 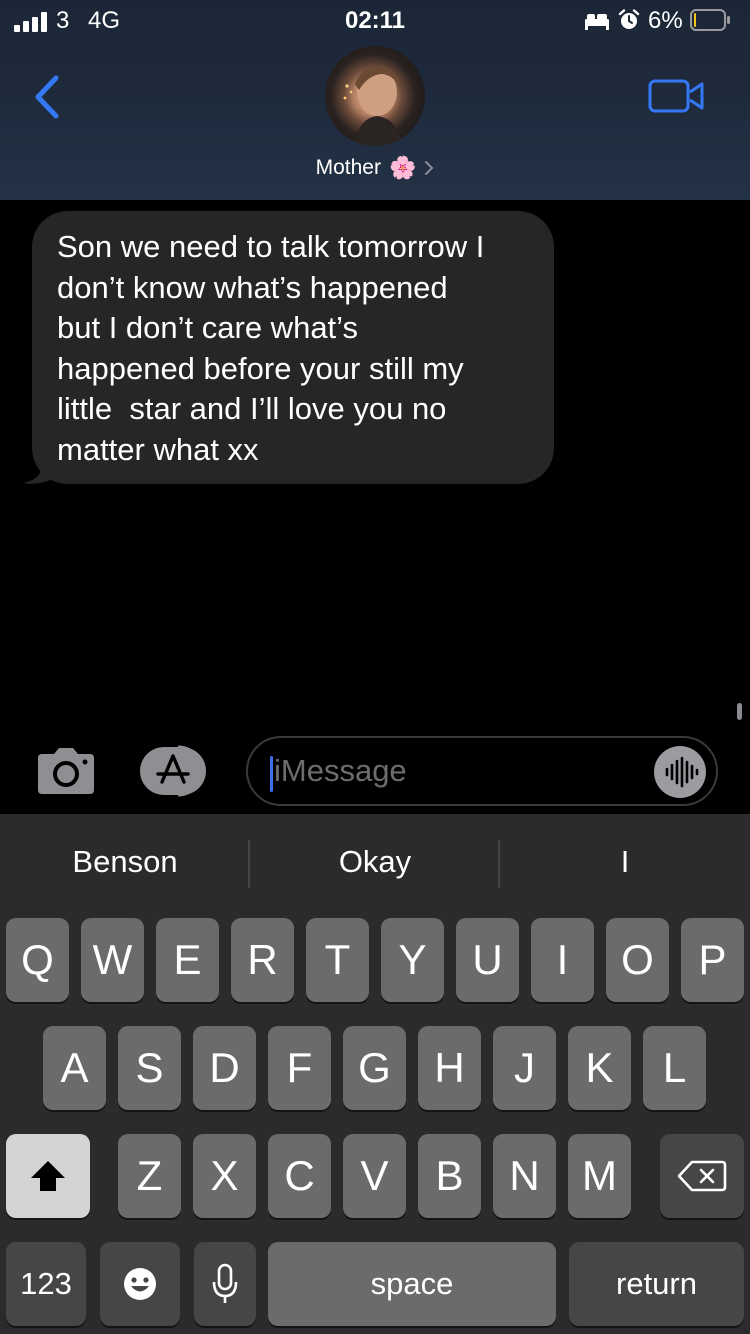 I want to click on key-n: N, so click(x=524, y=1176).